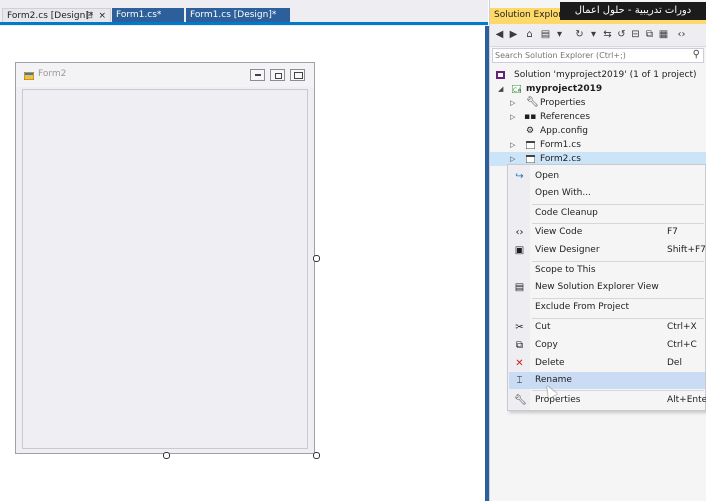 This screenshot has height=501, width=706. What do you see at coordinates (649, 34) in the screenshot?
I see `show-all-files-icon: ⧉` at bounding box center [649, 34].